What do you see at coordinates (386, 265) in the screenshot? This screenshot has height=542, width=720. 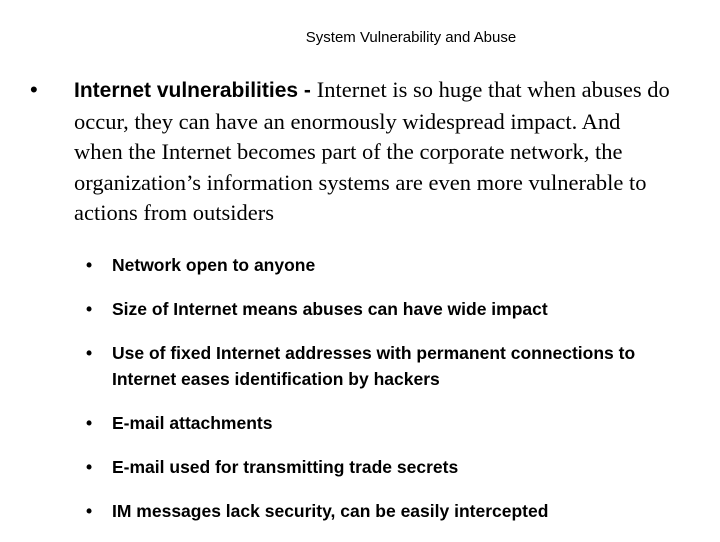 I see `sub-bullet-item: • Network open to anyone` at bounding box center [386, 265].